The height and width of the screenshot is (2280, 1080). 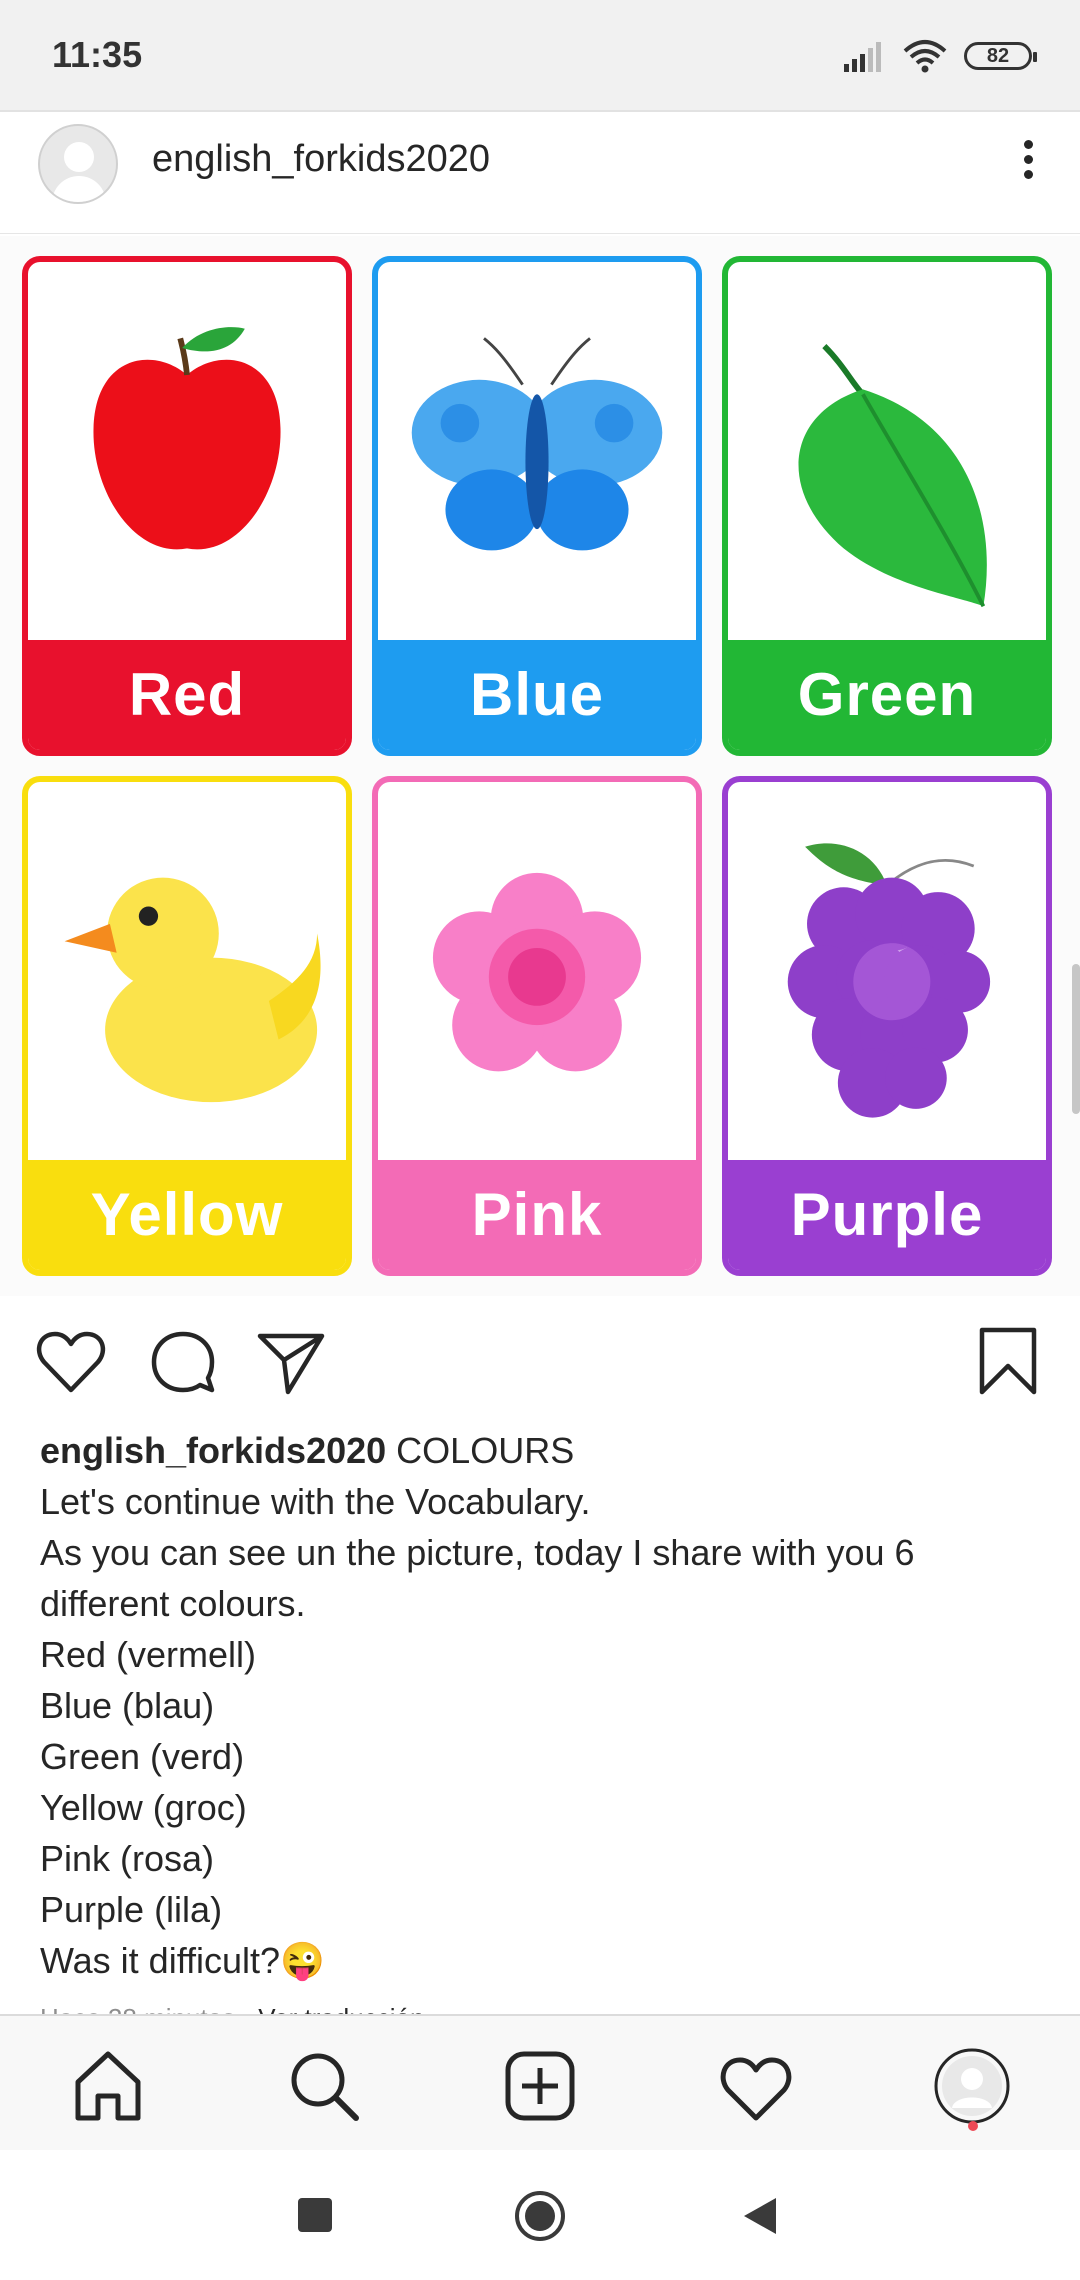 I want to click on notification-dot, so click(x=973, y=2126).